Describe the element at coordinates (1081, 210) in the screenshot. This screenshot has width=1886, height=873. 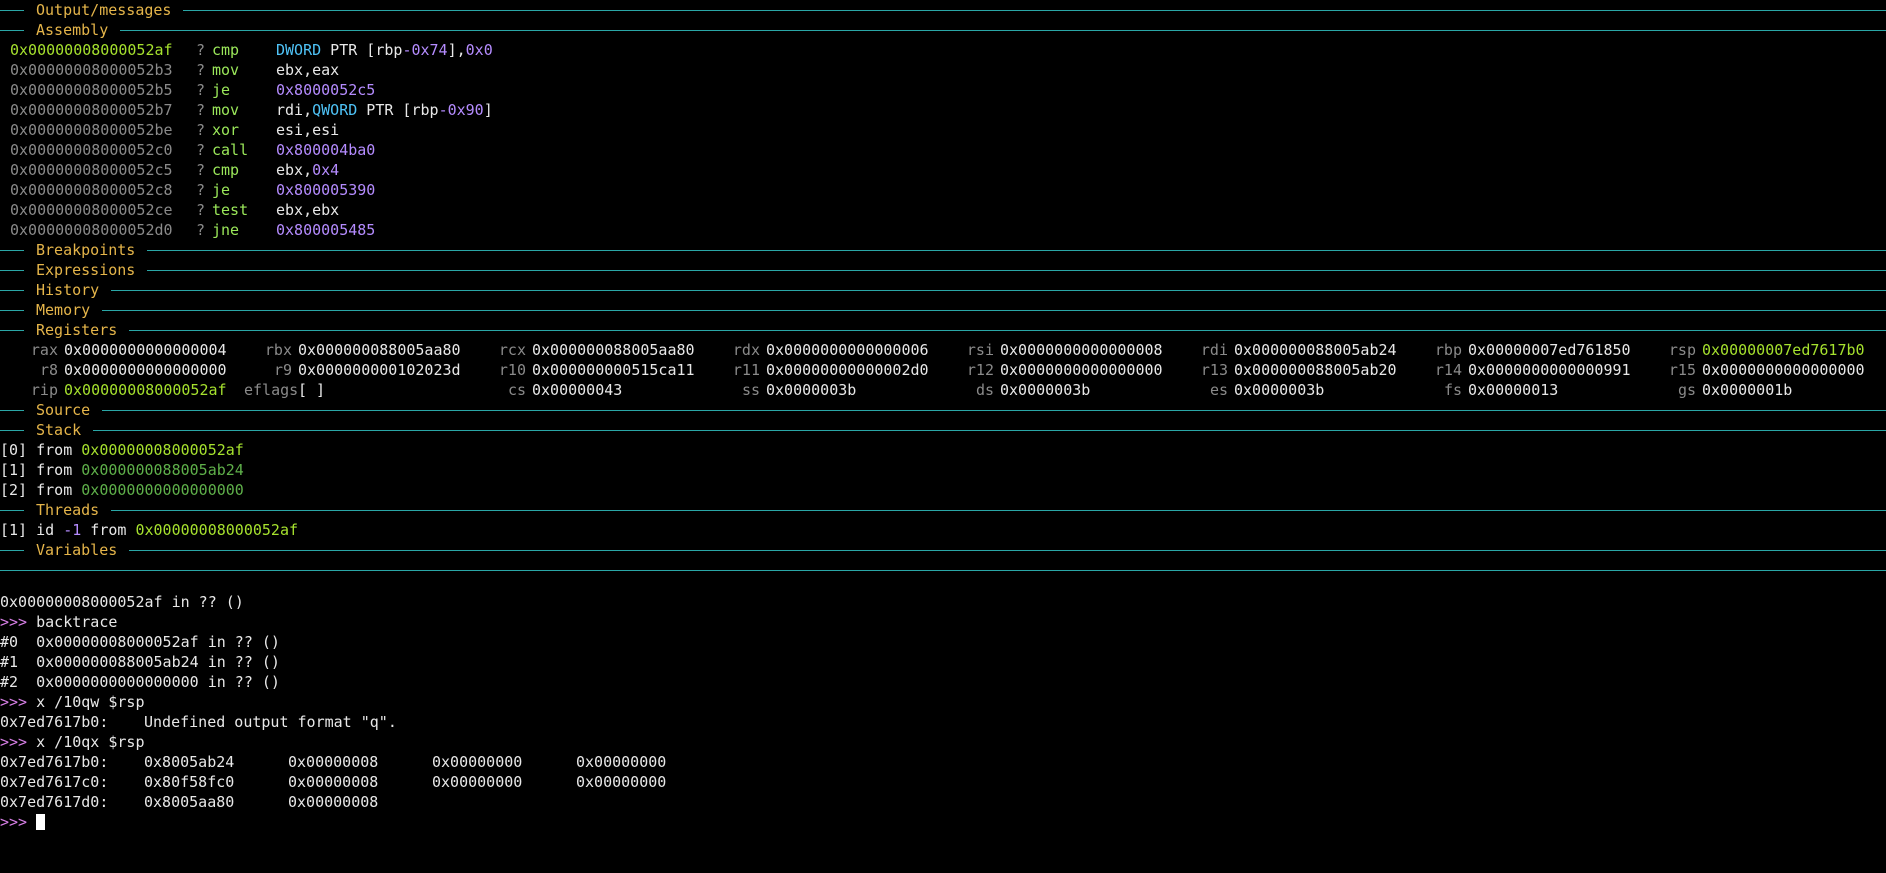
I see `asm-operands: ebx,ebx` at that location.